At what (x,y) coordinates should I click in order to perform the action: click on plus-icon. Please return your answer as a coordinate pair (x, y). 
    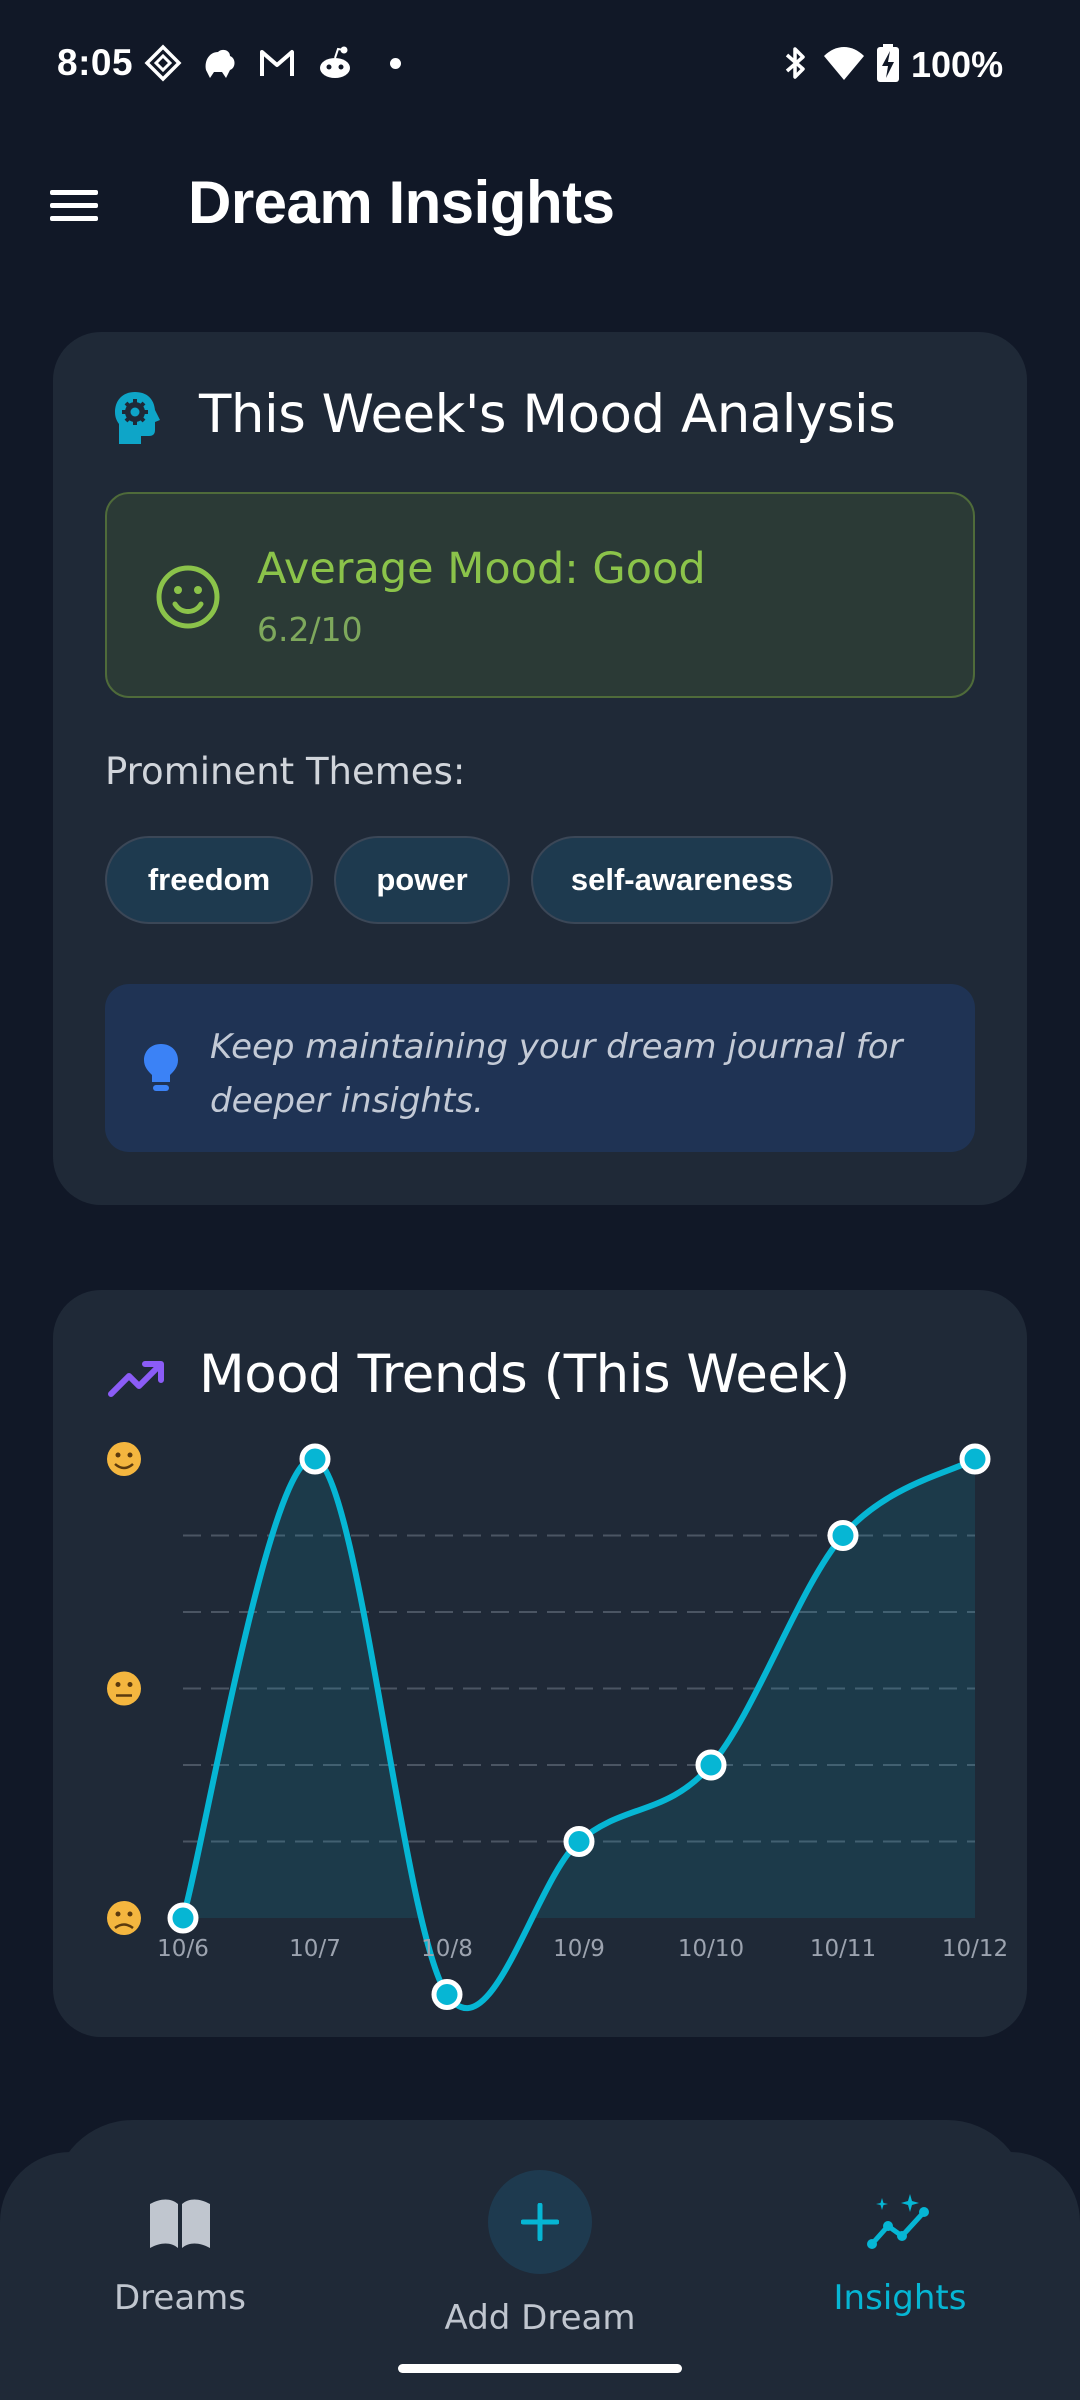
    Looking at the image, I should click on (540, 2222).